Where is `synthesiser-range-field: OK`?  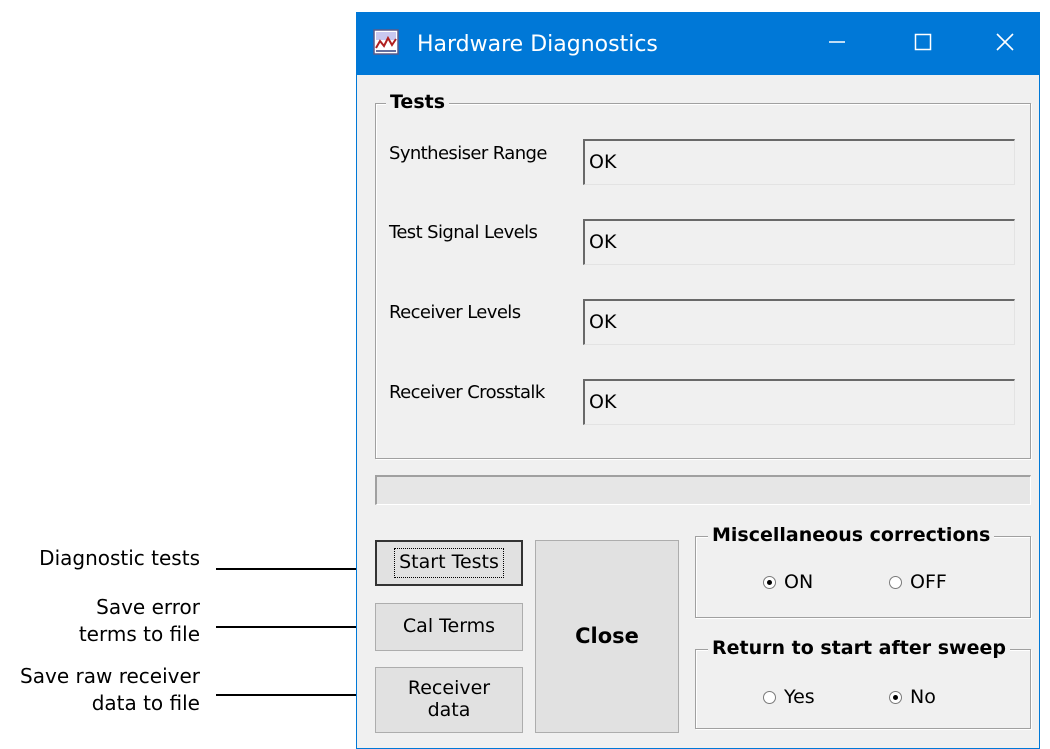
synthesiser-range-field: OK is located at coordinates (799, 162).